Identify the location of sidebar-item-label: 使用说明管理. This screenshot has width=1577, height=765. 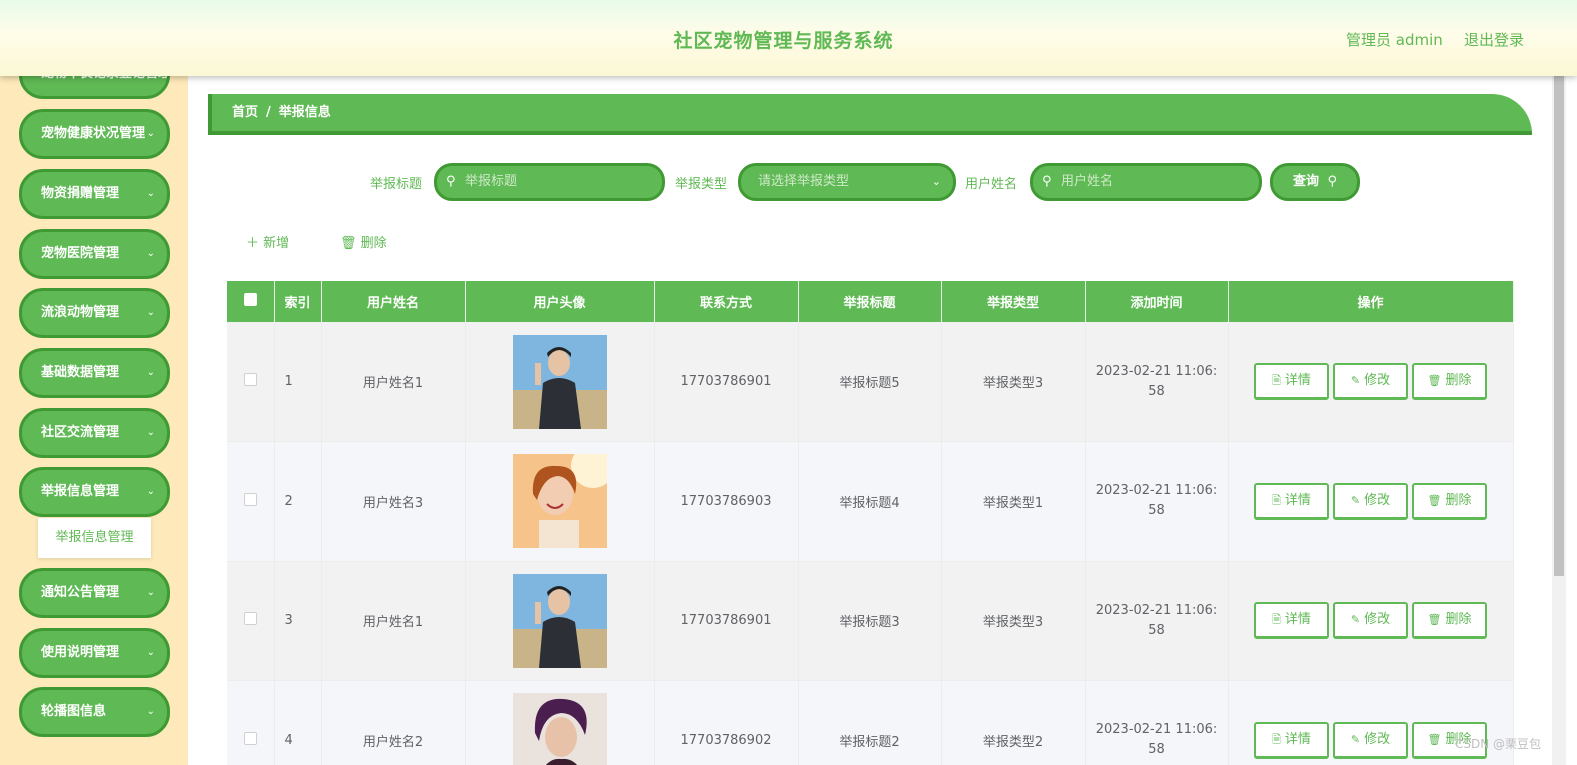
(80, 652).